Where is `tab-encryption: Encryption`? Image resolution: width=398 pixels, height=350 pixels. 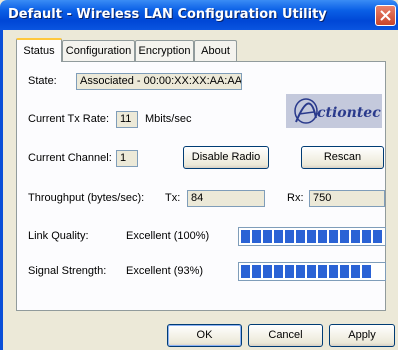
tab-encryption: Encryption is located at coordinates (164, 50).